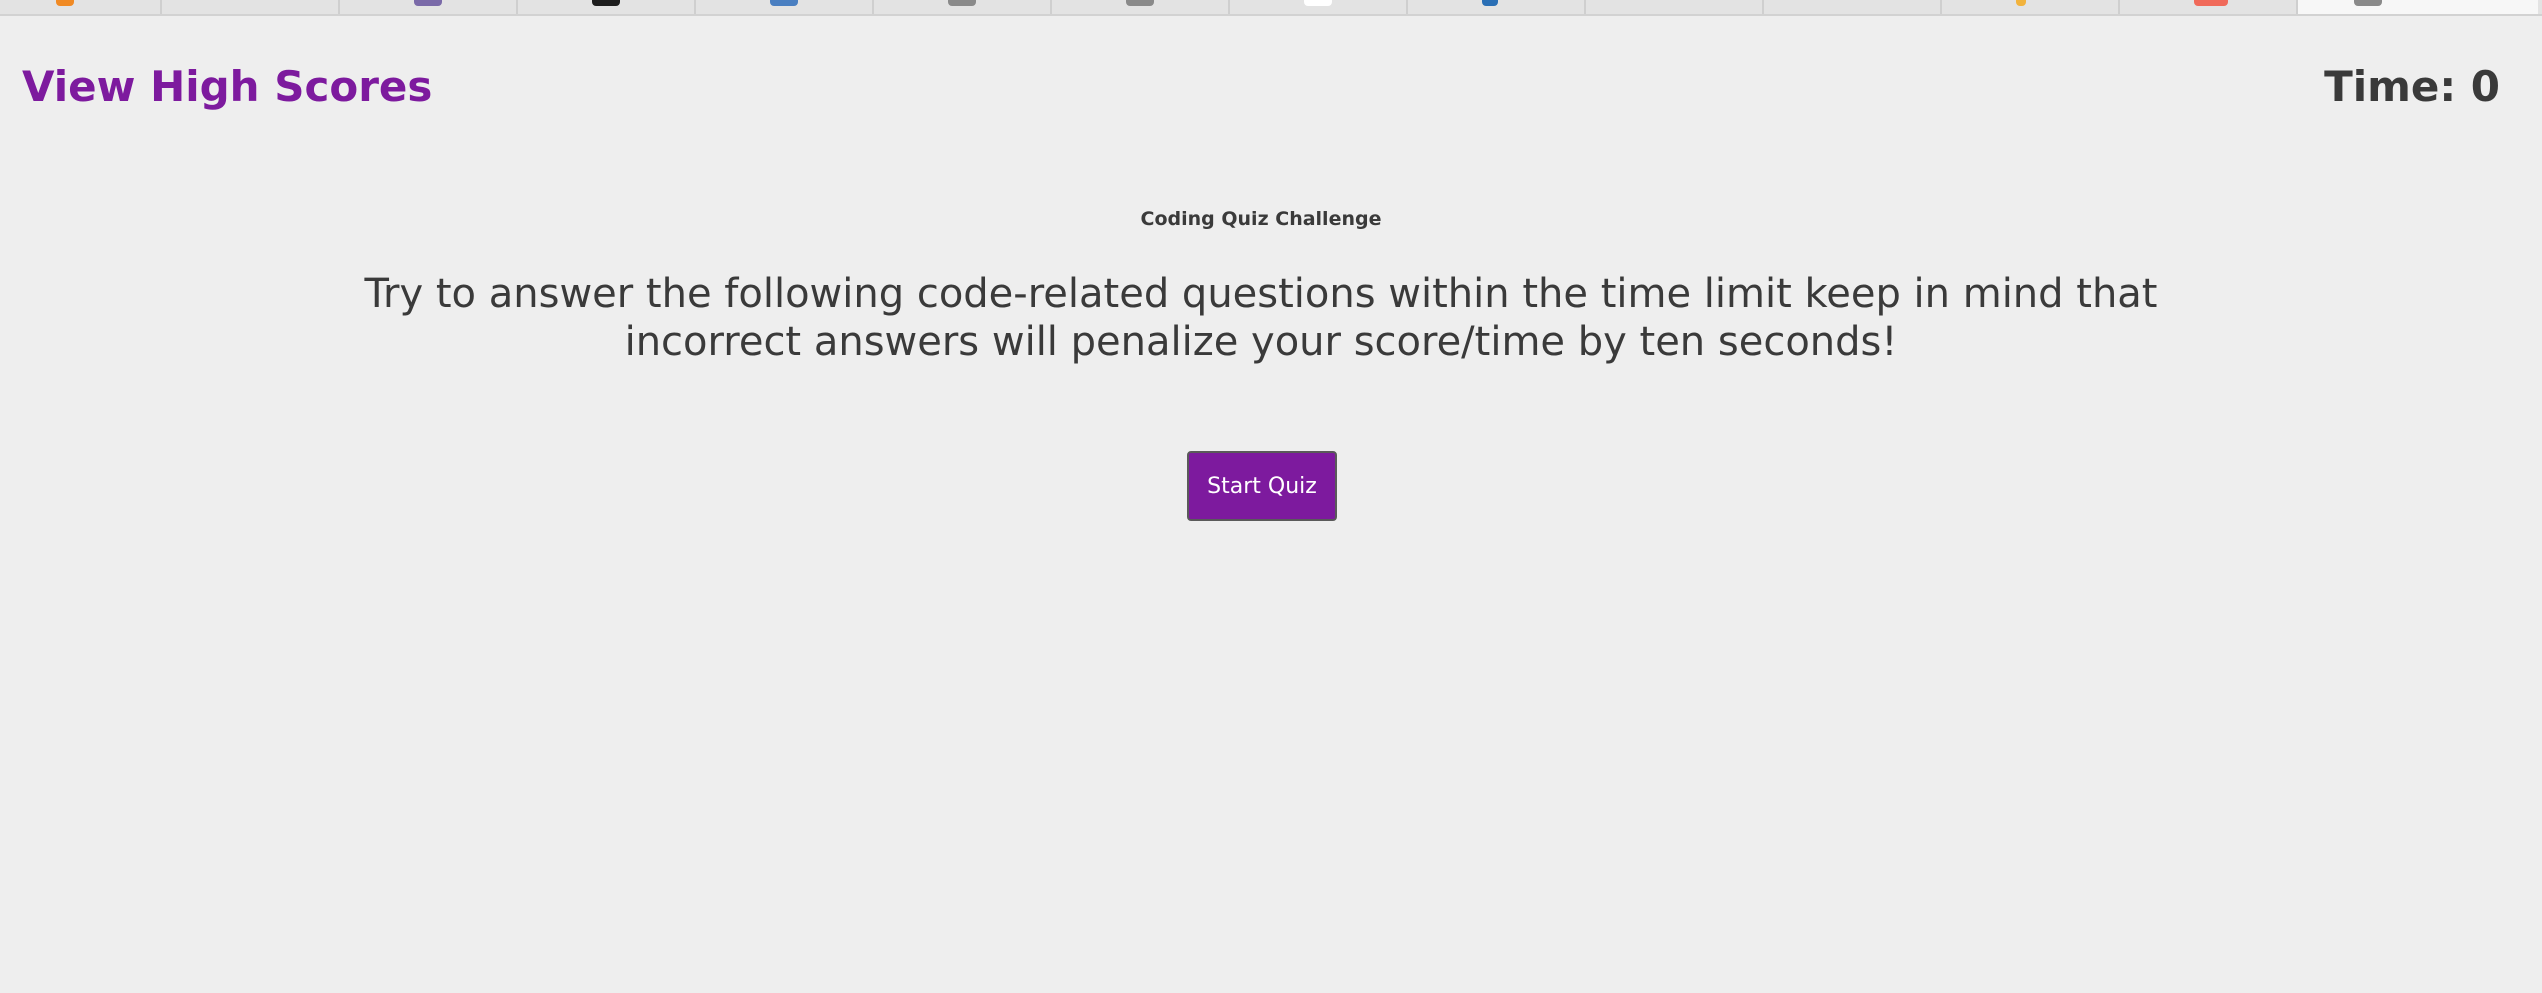 Image resolution: width=2542 pixels, height=993 pixels. Describe the element at coordinates (227, 87) in the screenshot. I see `view-high-scores-link: View High Scores` at that location.